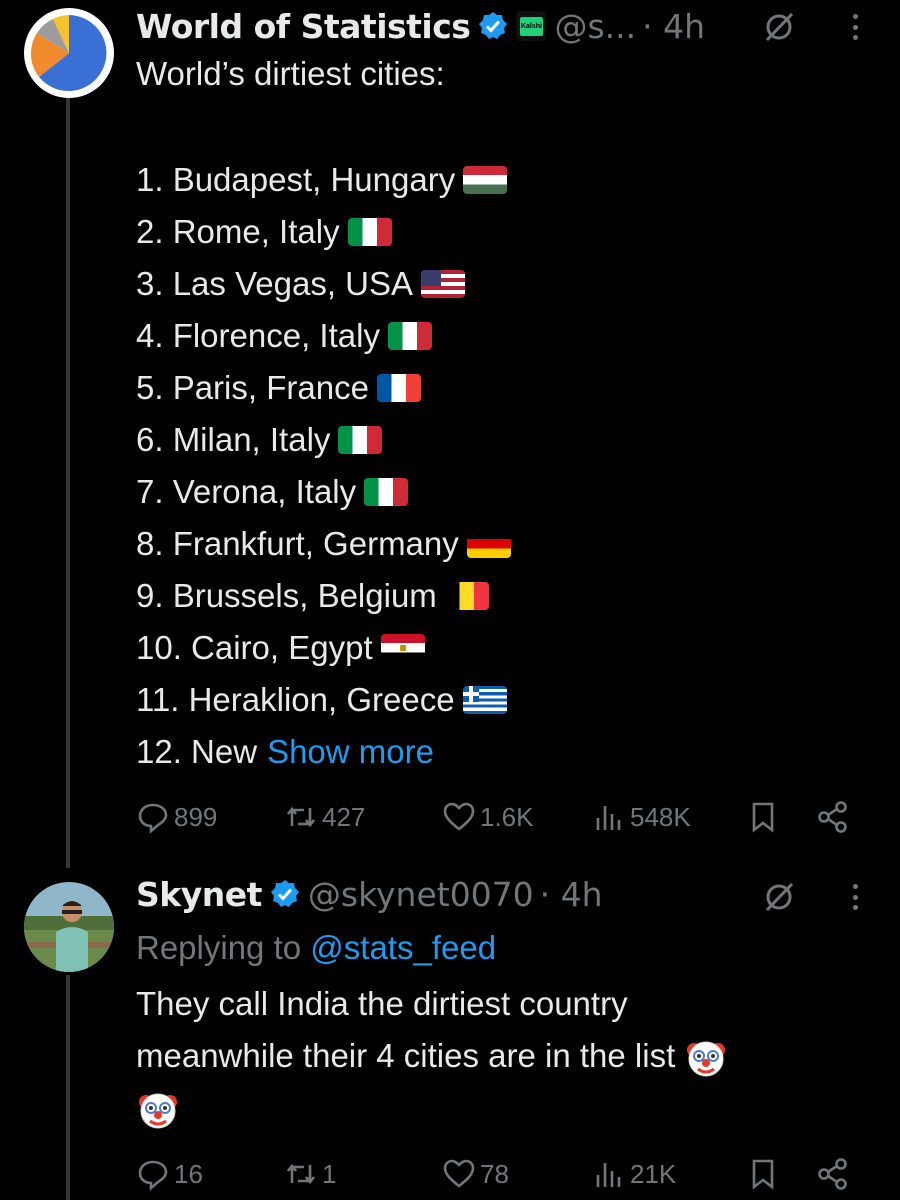 The height and width of the screenshot is (1200, 900). Describe the element at coordinates (297, 543) in the screenshot. I see `list-item-text: 8. Frankfurt, Germany` at that location.